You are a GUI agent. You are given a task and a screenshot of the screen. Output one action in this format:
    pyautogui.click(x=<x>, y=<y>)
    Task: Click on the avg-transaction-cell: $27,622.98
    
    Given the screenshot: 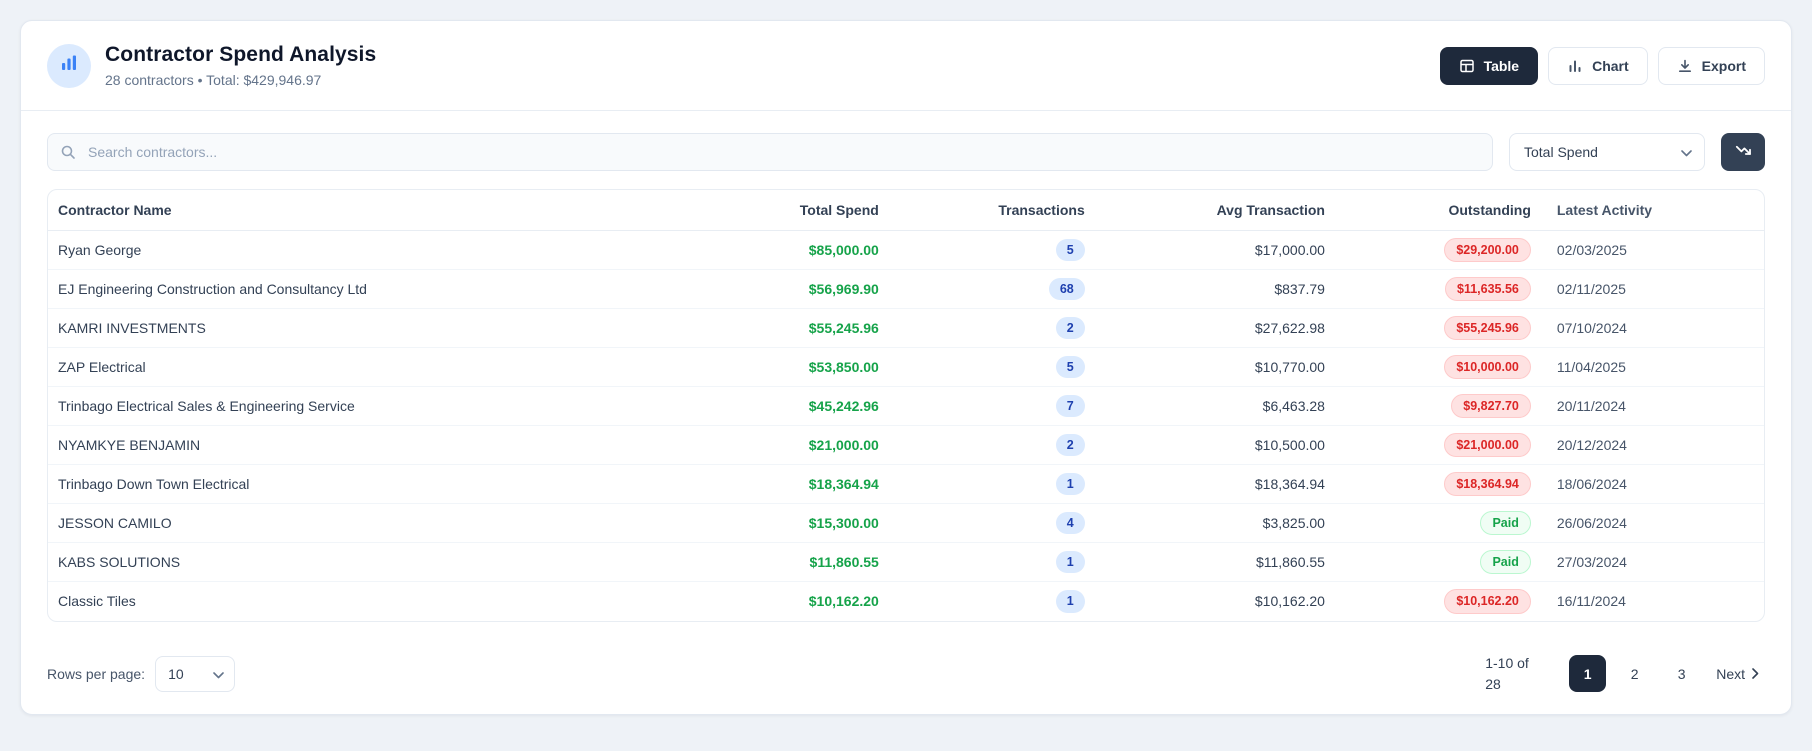 What is the action you would take?
    pyautogui.click(x=1214, y=328)
    